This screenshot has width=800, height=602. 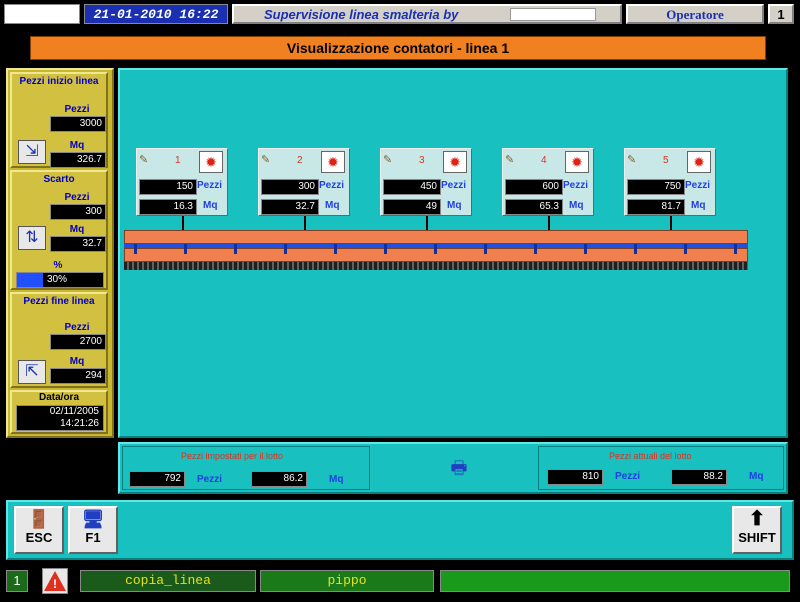 What do you see at coordinates (39, 519) in the screenshot?
I see `exit-door-icon: 🚪` at bounding box center [39, 519].